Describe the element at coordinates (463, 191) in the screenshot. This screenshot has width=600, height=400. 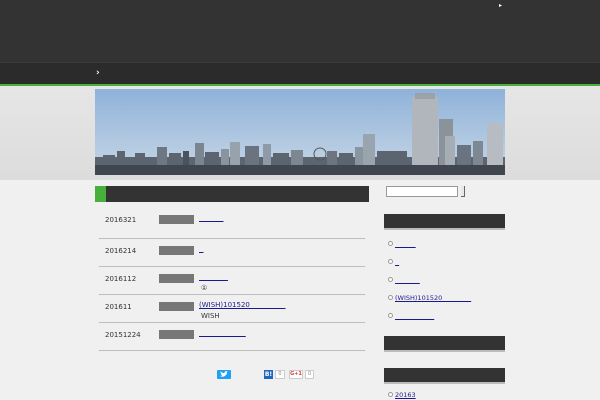
I see `search-button` at that location.